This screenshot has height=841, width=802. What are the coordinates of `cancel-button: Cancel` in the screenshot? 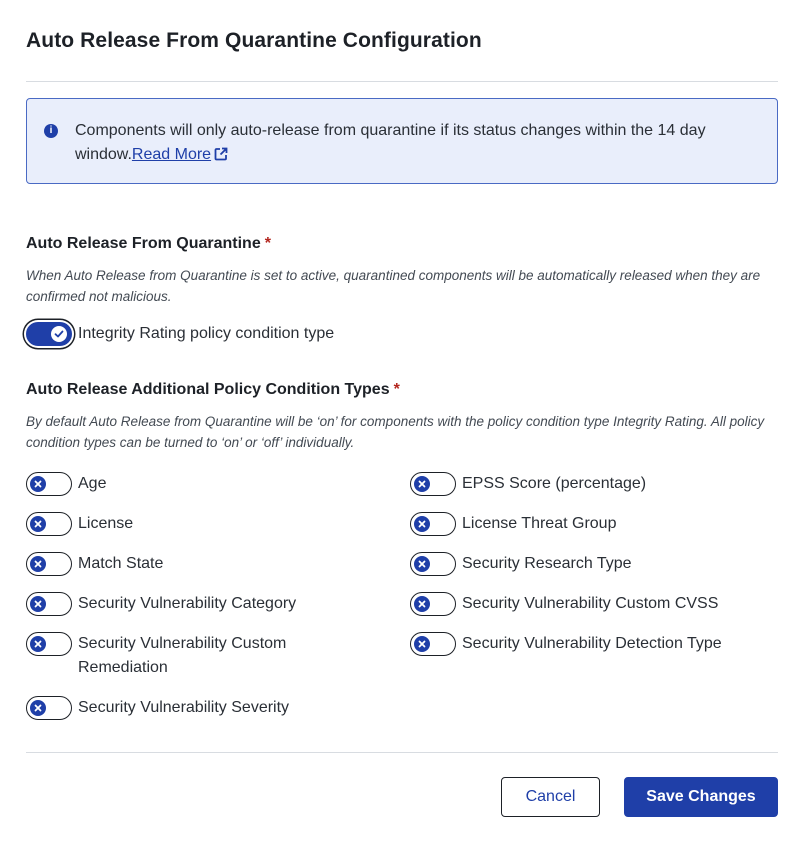 It's located at (550, 797).